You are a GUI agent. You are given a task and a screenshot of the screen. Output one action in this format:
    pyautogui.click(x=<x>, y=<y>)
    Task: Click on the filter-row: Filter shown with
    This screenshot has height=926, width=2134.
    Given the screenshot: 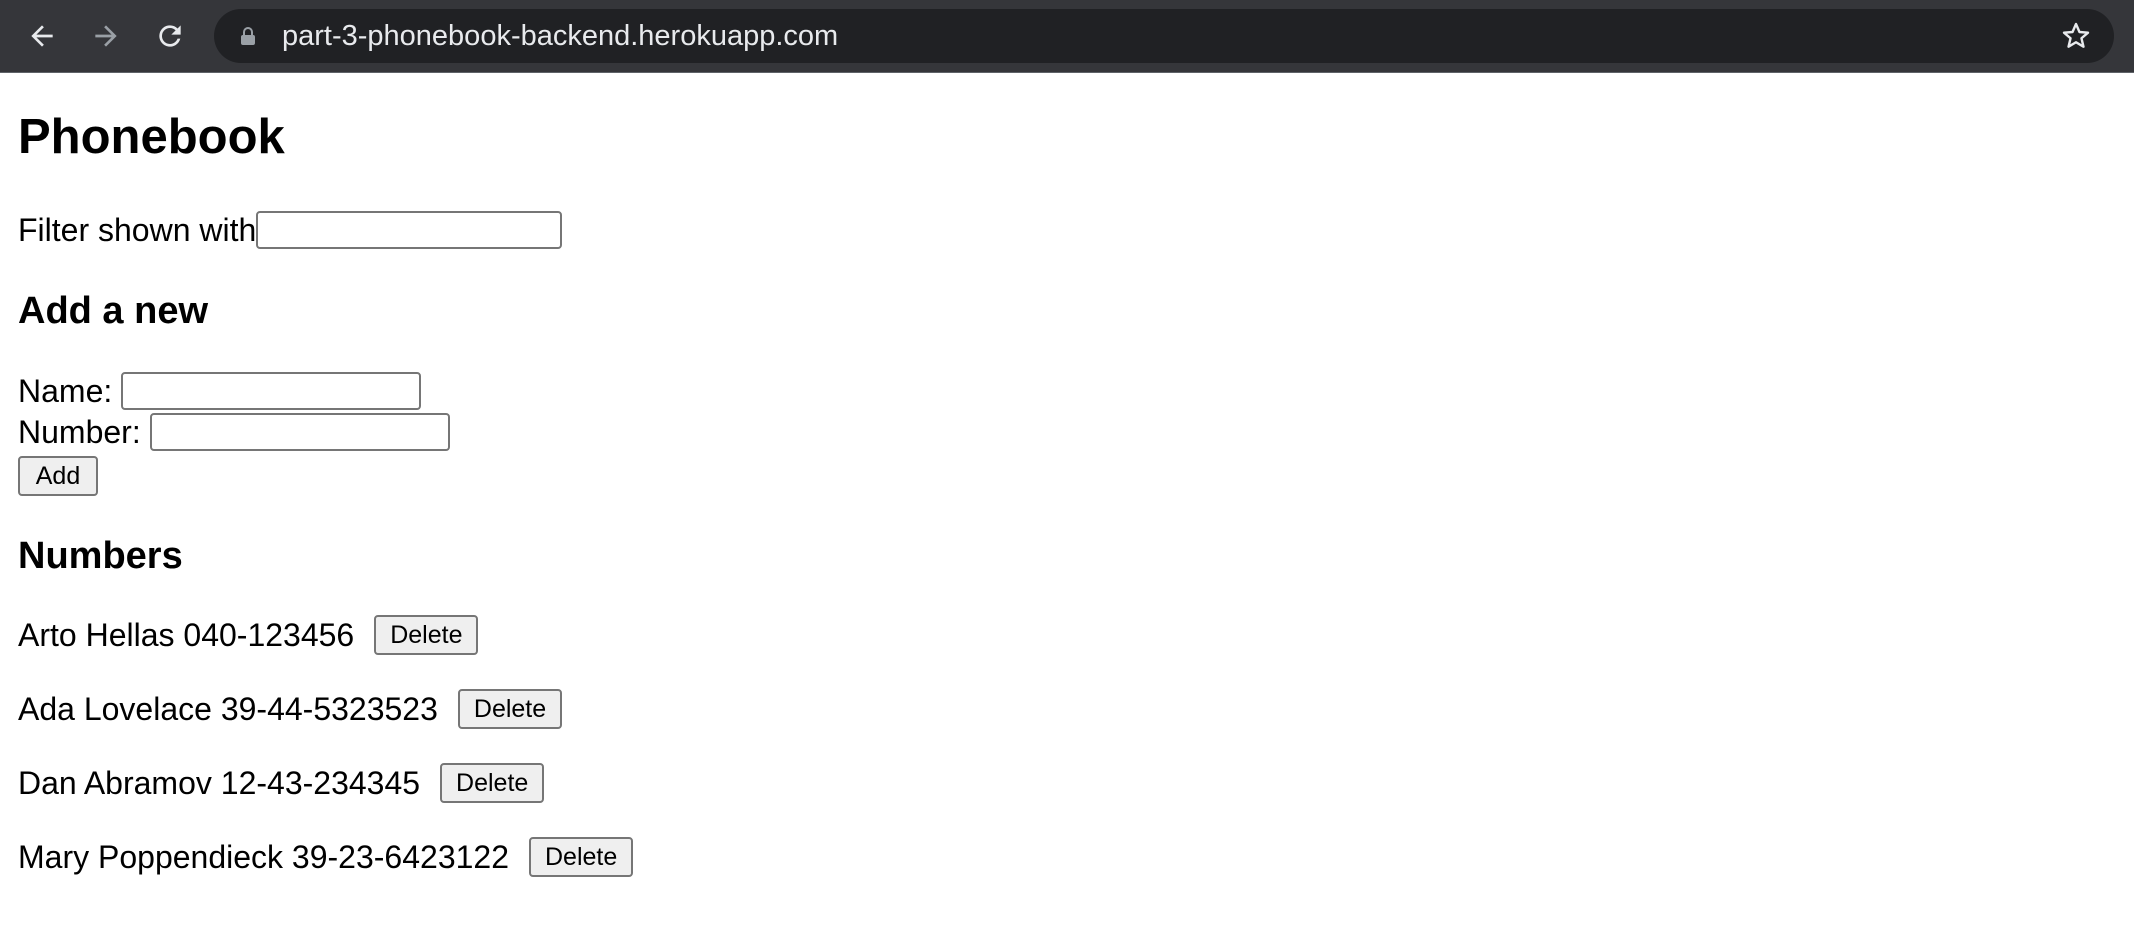 What is the action you would take?
    pyautogui.click(x=290, y=230)
    